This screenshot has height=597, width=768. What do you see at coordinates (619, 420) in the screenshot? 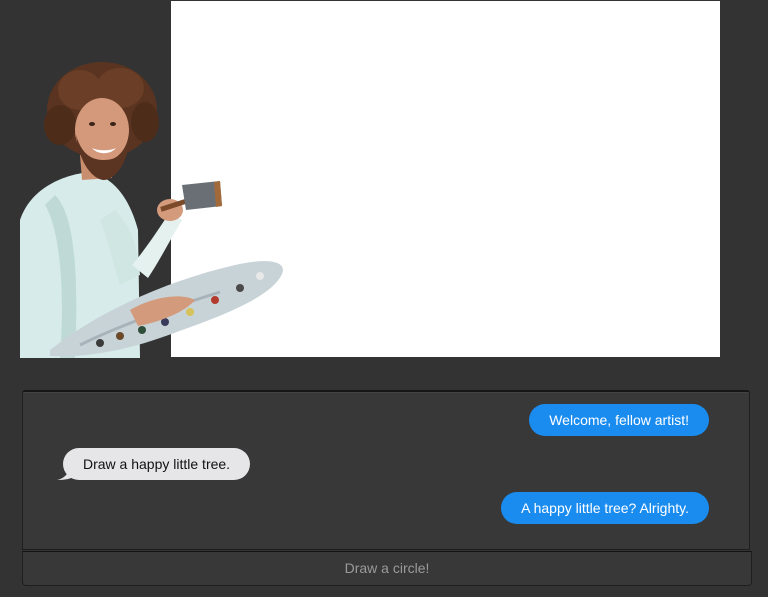
I see `chat-message-outgoing: Welcome, fellow artist!` at bounding box center [619, 420].